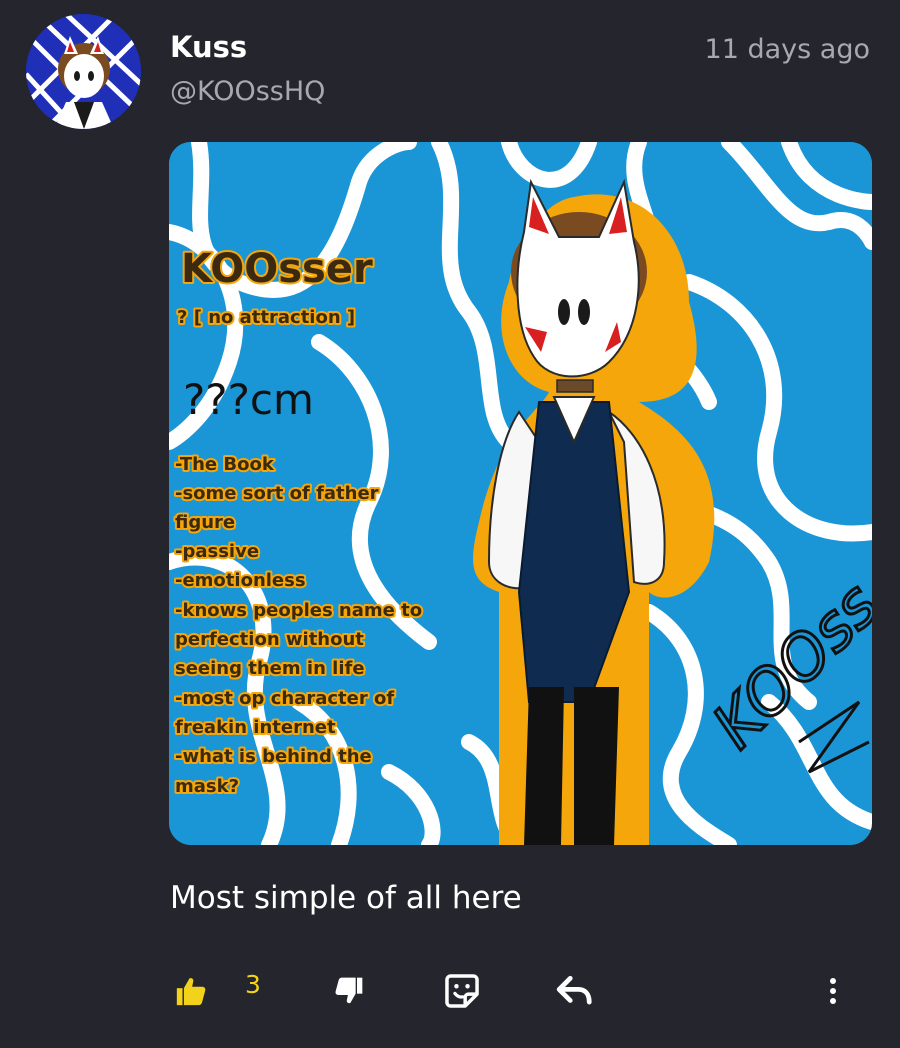 Image resolution: width=900 pixels, height=1048 pixels. Describe the element at coordinates (266, 317) in the screenshot. I see `art-subtitle: ? [ no attraction ]` at that location.